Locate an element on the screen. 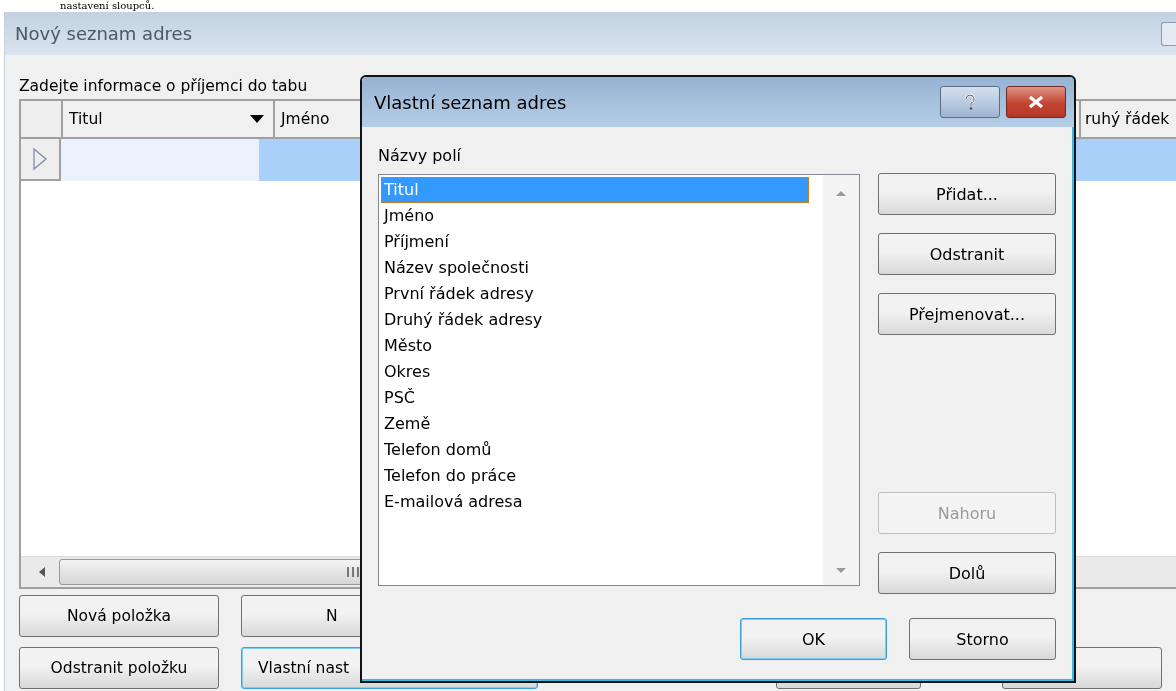  scroll-up-icon is located at coordinates (841, 193).